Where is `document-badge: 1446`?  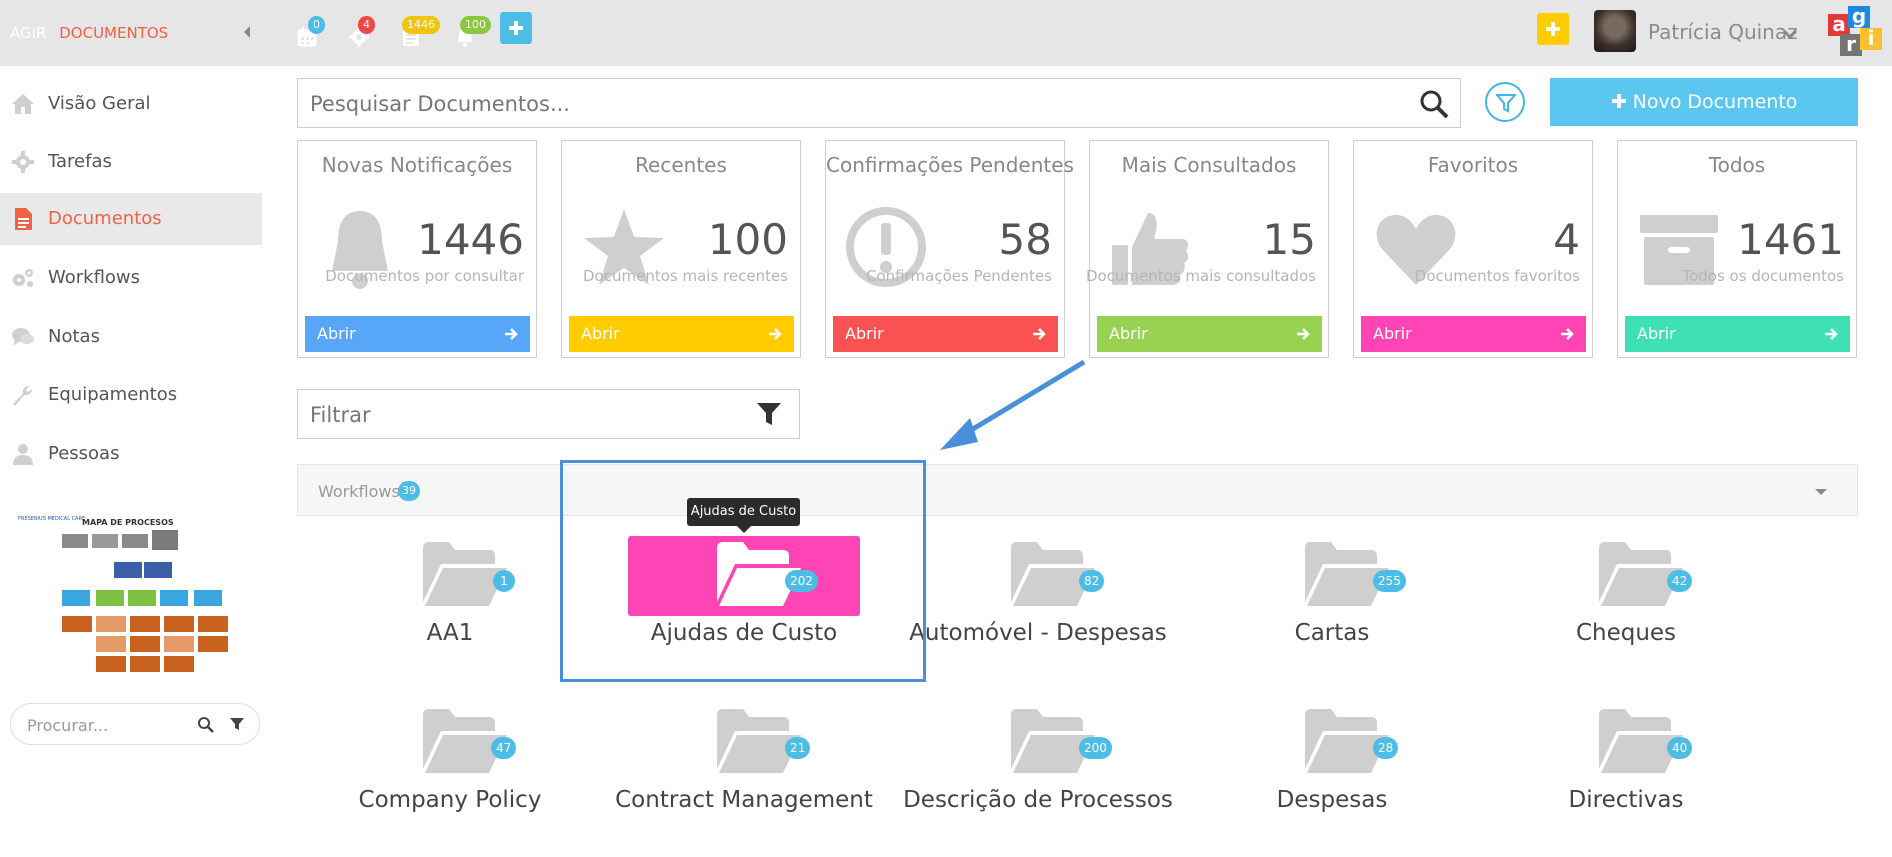
document-badge: 1446 is located at coordinates (421, 25).